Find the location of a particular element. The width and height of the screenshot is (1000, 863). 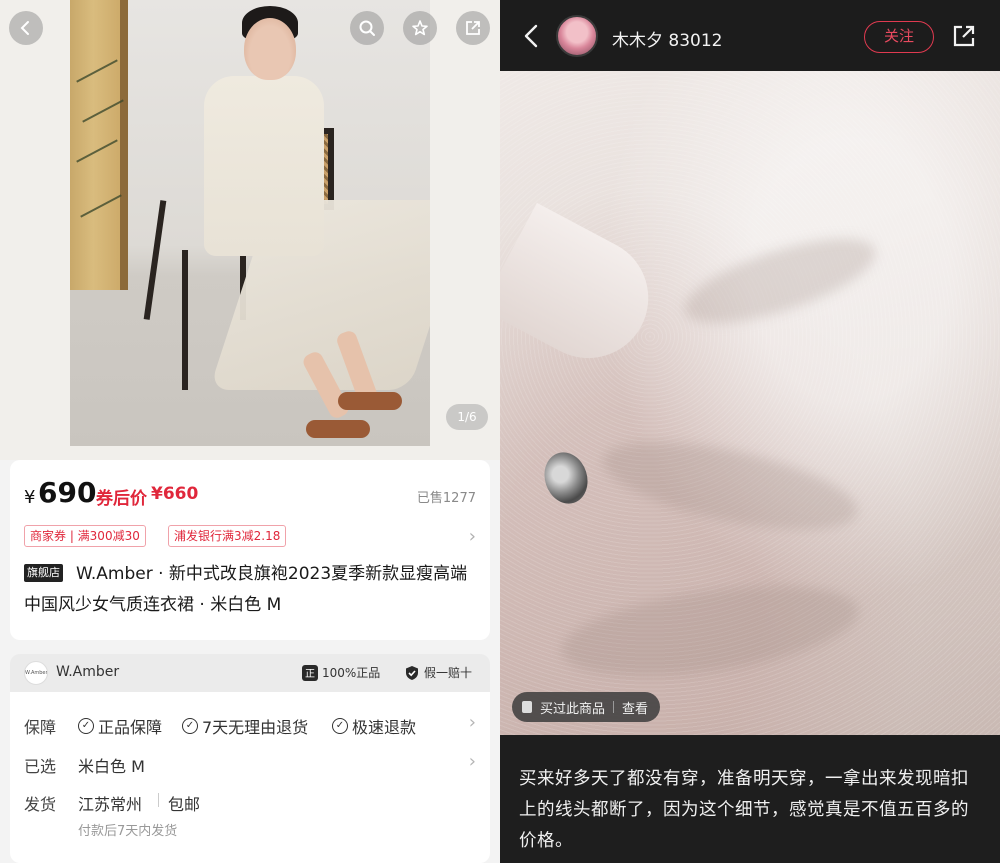

avatar is located at coordinates (577, 36).